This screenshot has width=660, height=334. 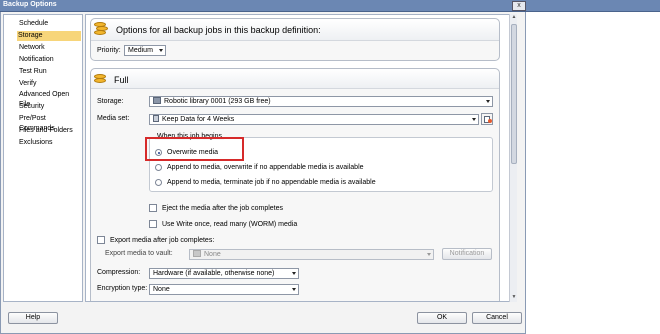 I want to click on overwrite-media-highlight, so click(x=194, y=149).